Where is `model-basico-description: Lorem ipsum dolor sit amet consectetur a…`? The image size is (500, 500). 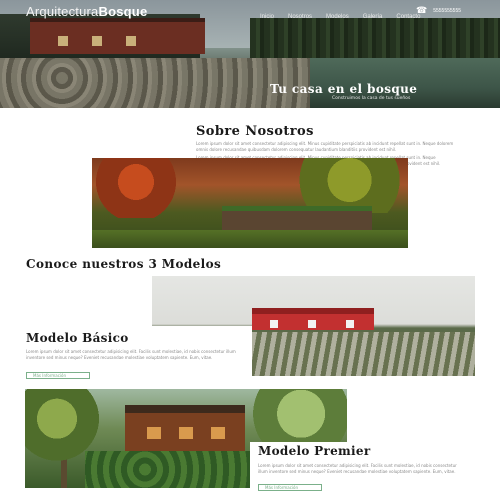 model-basico-description: Lorem ipsum dolor sit amet consectetur a… is located at coordinates (131, 354).